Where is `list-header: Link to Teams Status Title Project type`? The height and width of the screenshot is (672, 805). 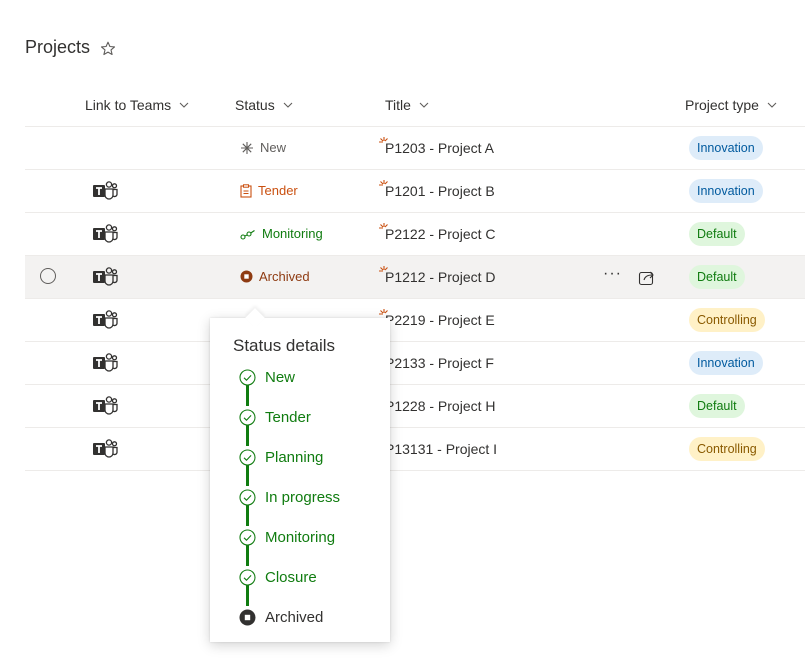 list-header: Link to Teams Status Title Project type is located at coordinates (415, 106).